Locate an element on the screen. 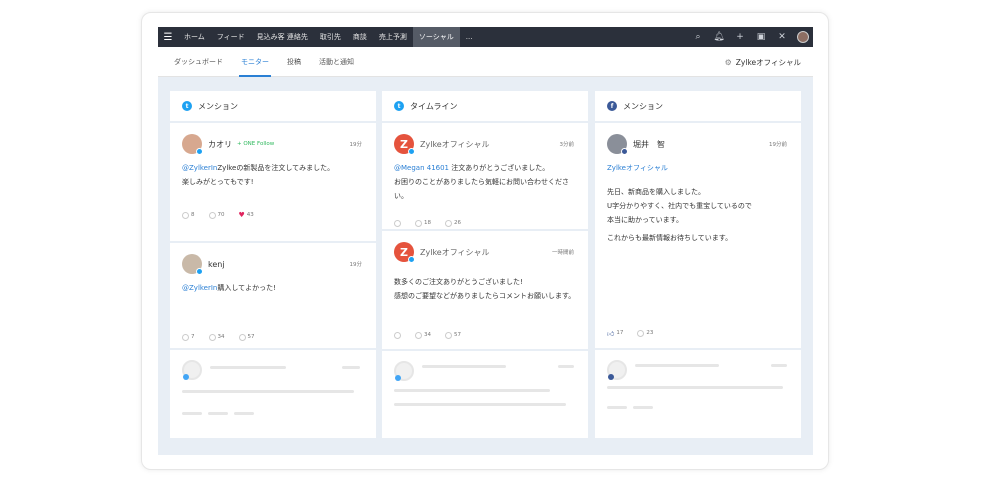  tab-activity: 活動と通知 is located at coordinates (336, 62).